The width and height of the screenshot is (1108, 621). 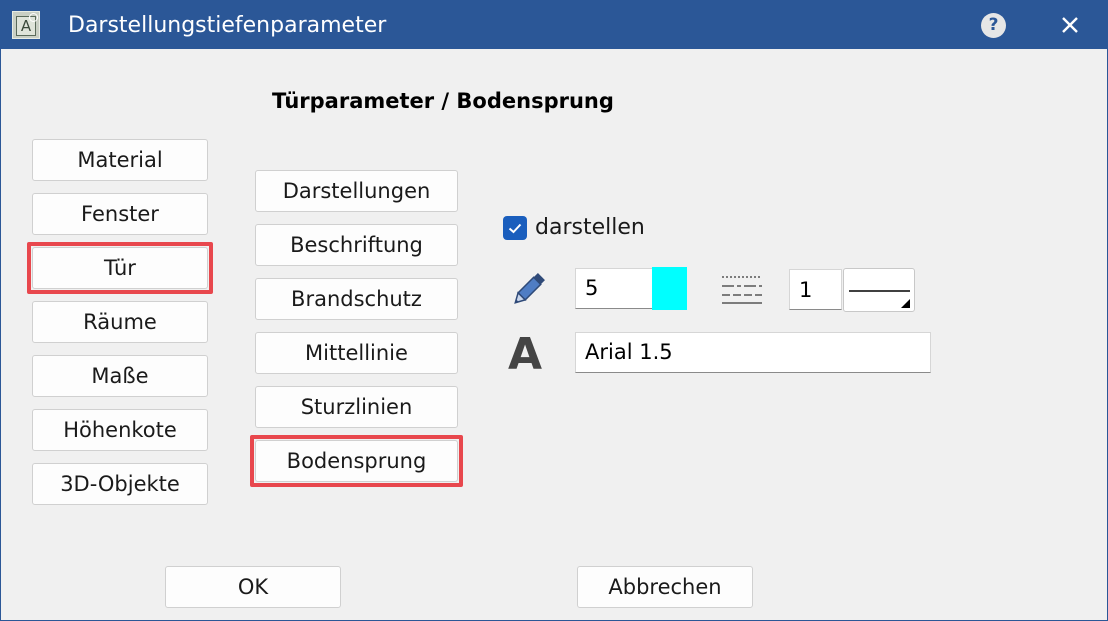 I want to click on close-icon, so click(x=1070, y=25).